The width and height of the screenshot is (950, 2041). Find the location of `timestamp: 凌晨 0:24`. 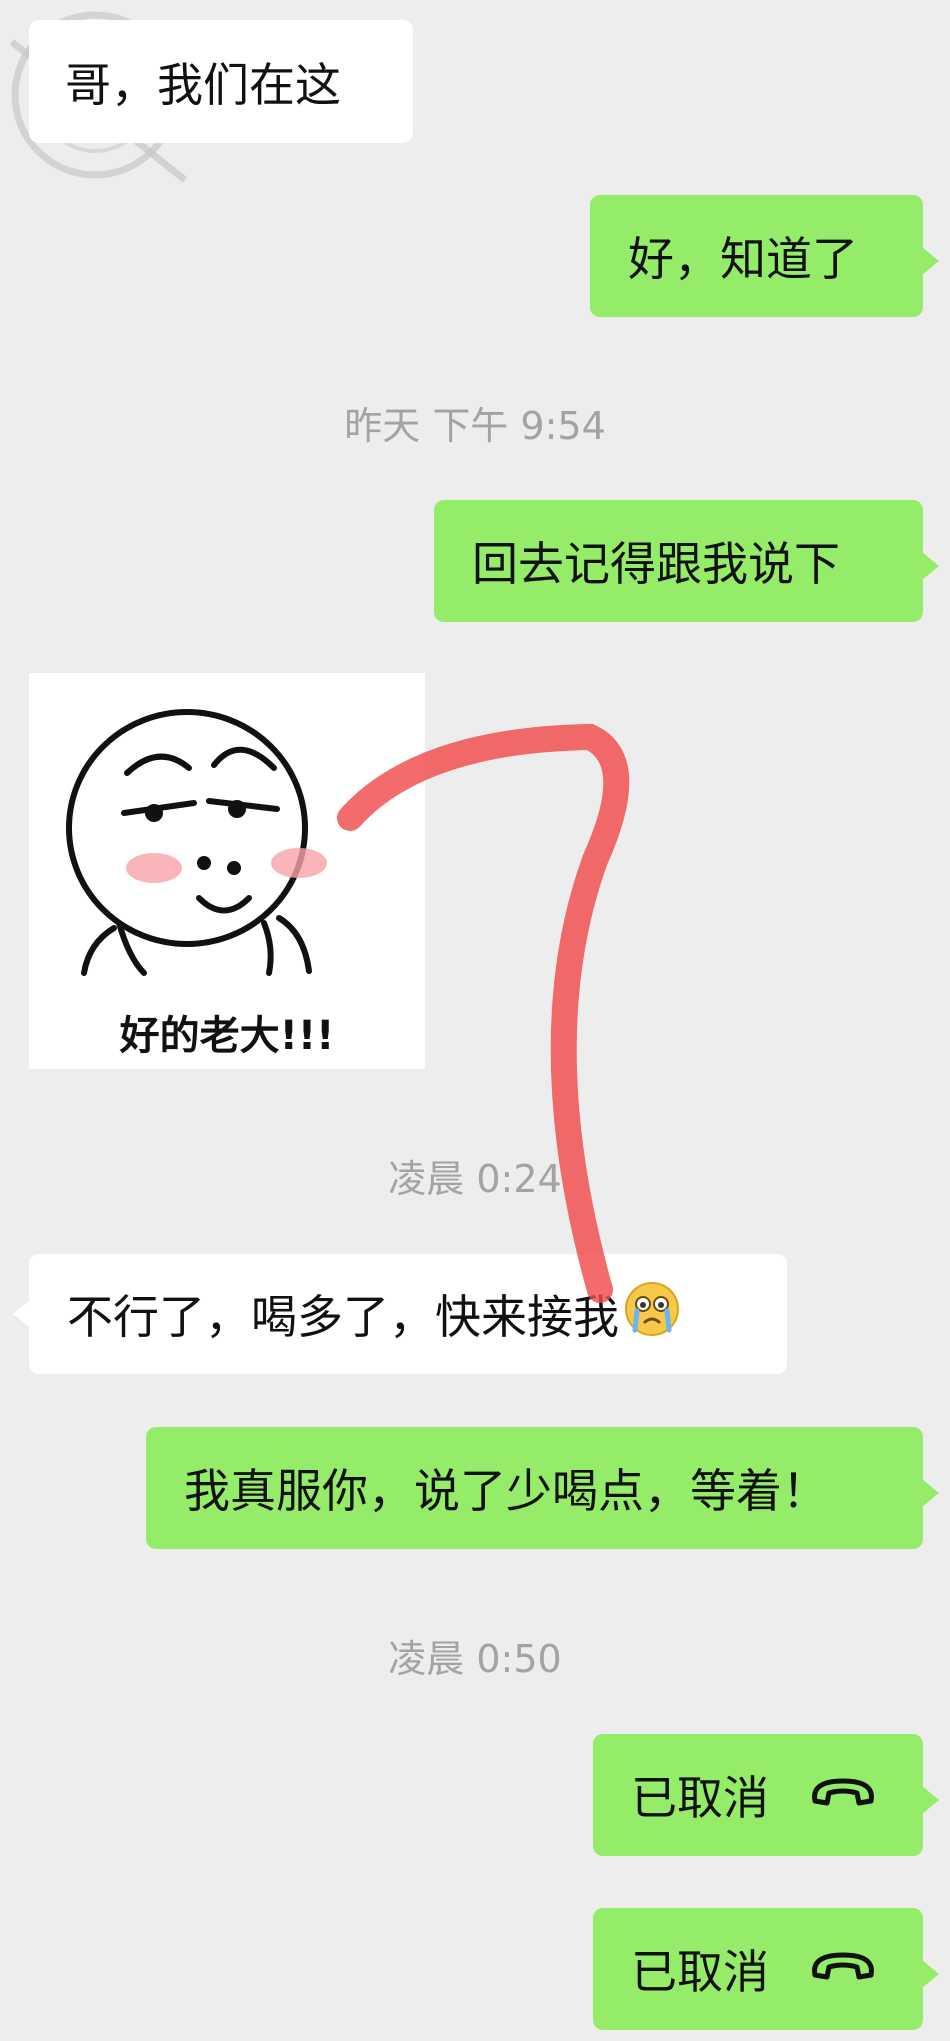

timestamp: 凌晨 0:24 is located at coordinates (475, 1179).